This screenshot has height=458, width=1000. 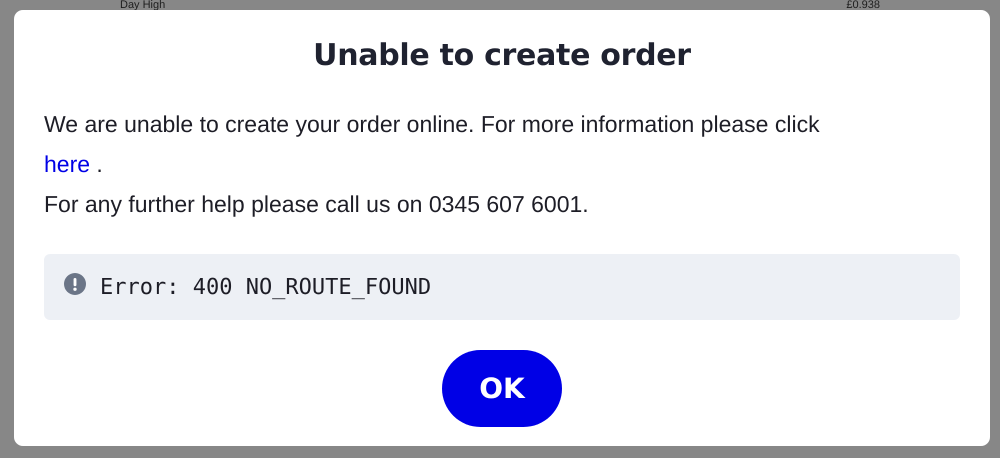 I want to click on exclamation-icon, so click(x=75, y=284).